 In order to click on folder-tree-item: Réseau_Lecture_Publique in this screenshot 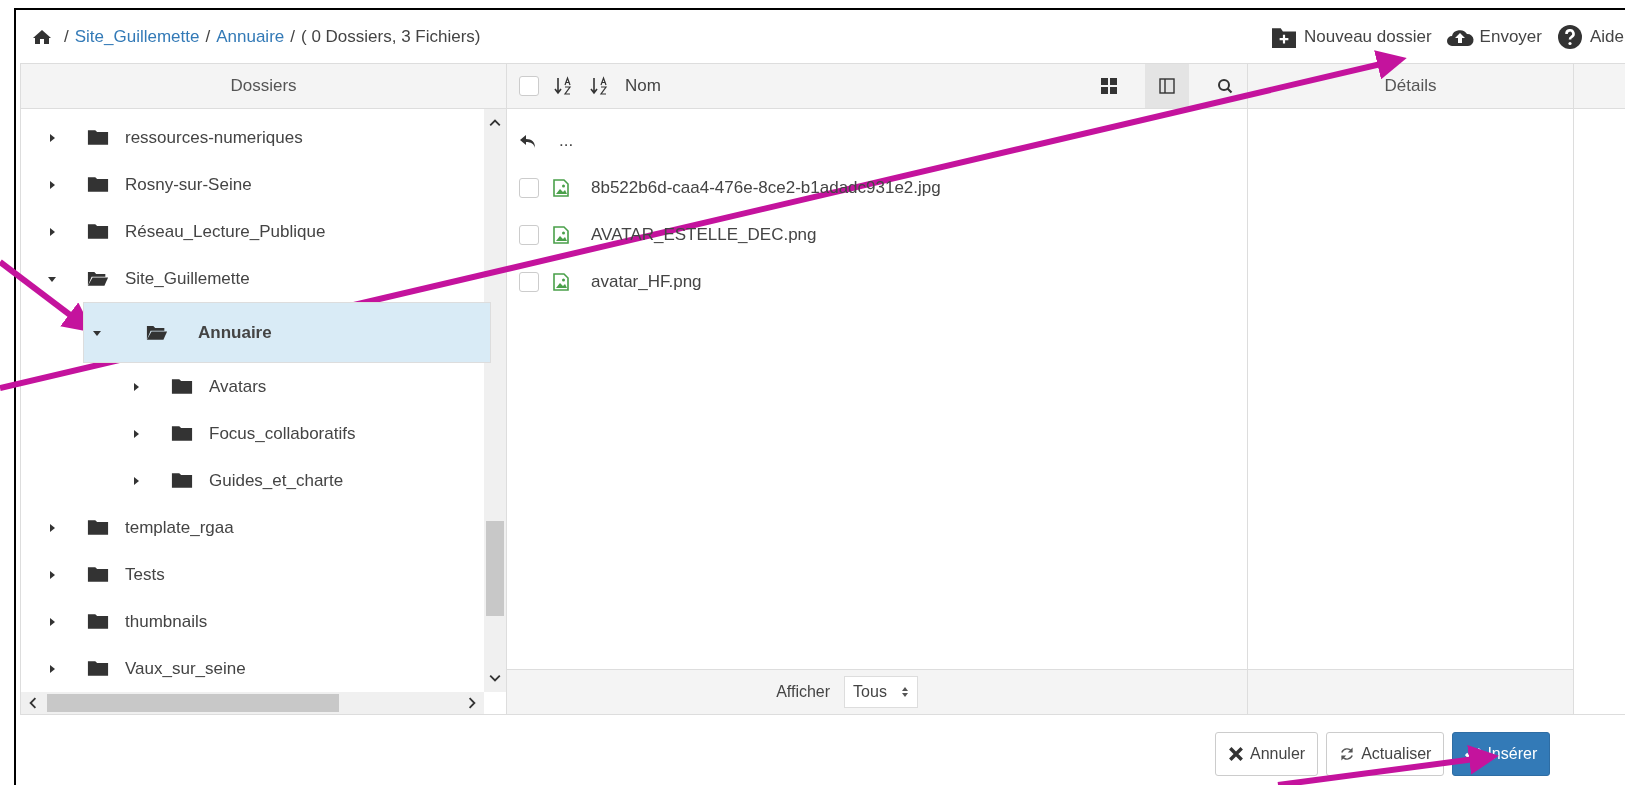, I will do `click(239, 231)`.